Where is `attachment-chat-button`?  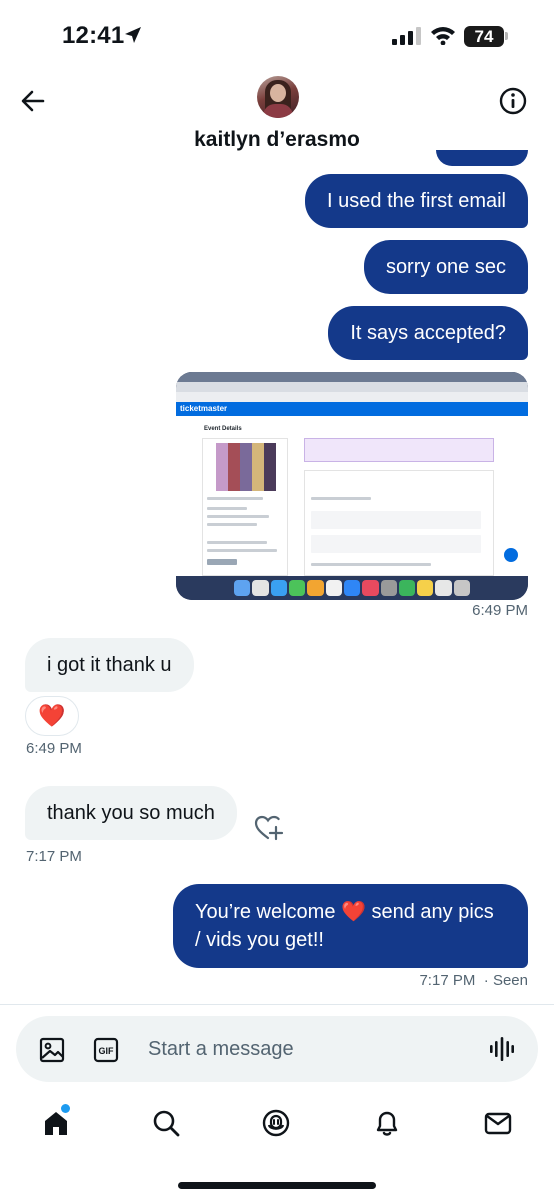 attachment-chat-button is located at coordinates (511, 555).